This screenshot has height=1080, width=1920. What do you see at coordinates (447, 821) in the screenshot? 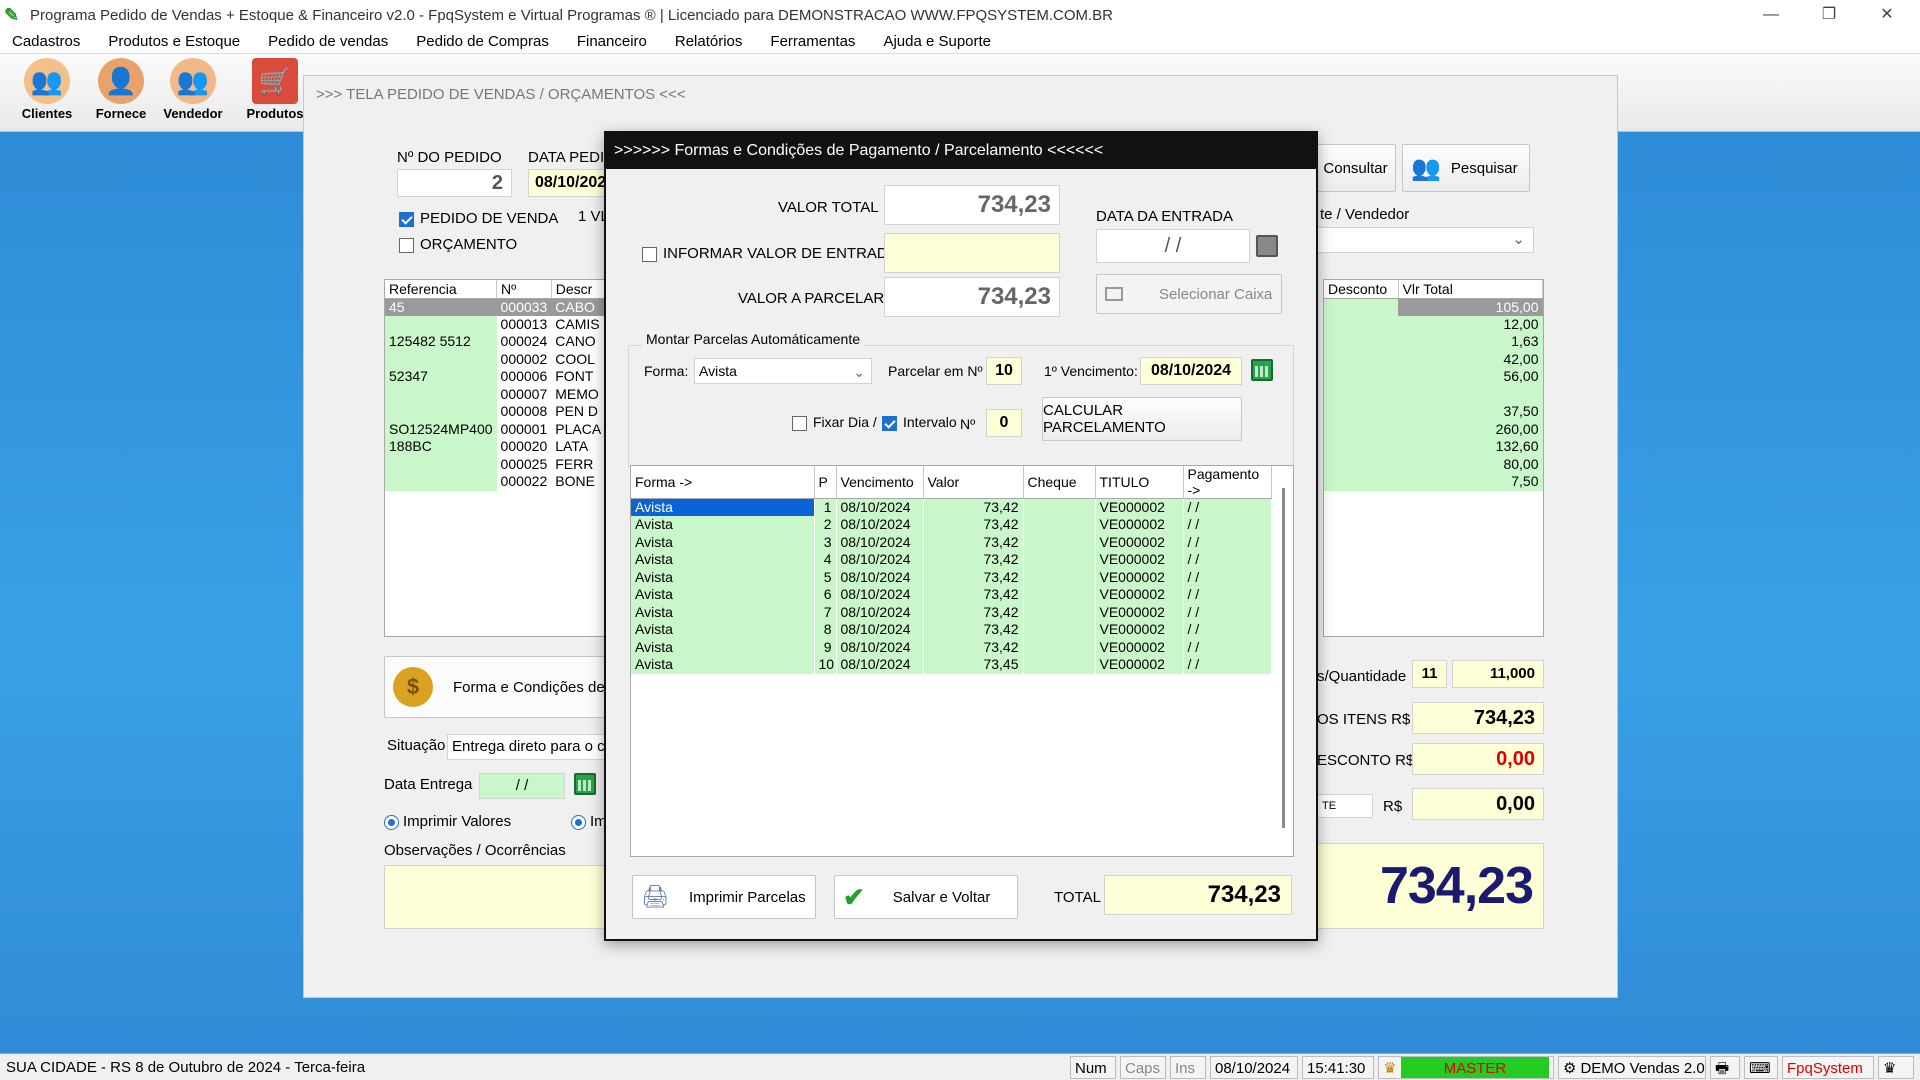
I see `imprimir-valores-radio: Imprimir Valores` at bounding box center [447, 821].